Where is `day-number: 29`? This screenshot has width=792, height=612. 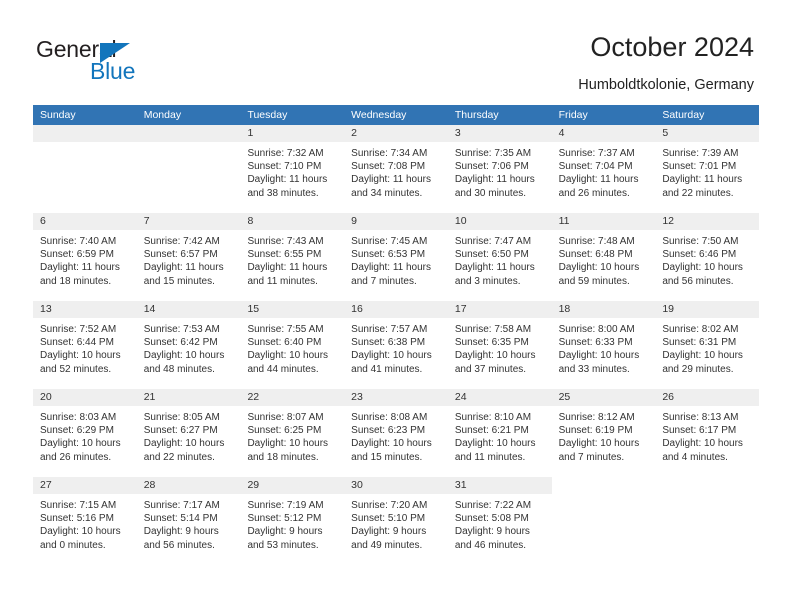
day-number: 29 is located at coordinates (253, 485).